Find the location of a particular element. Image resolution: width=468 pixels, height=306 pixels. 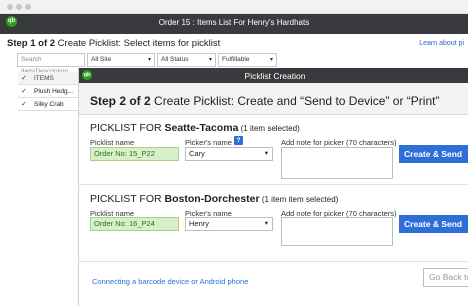

picker-value: Henry is located at coordinates (199, 223).